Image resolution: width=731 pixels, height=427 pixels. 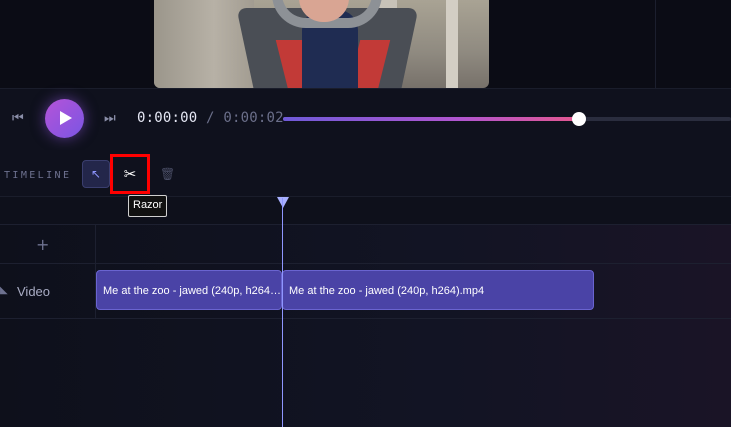 What do you see at coordinates (18, 119) in the screenshot?
I see `skip-back-icon: ⏮` at bounding box center [18, 119].